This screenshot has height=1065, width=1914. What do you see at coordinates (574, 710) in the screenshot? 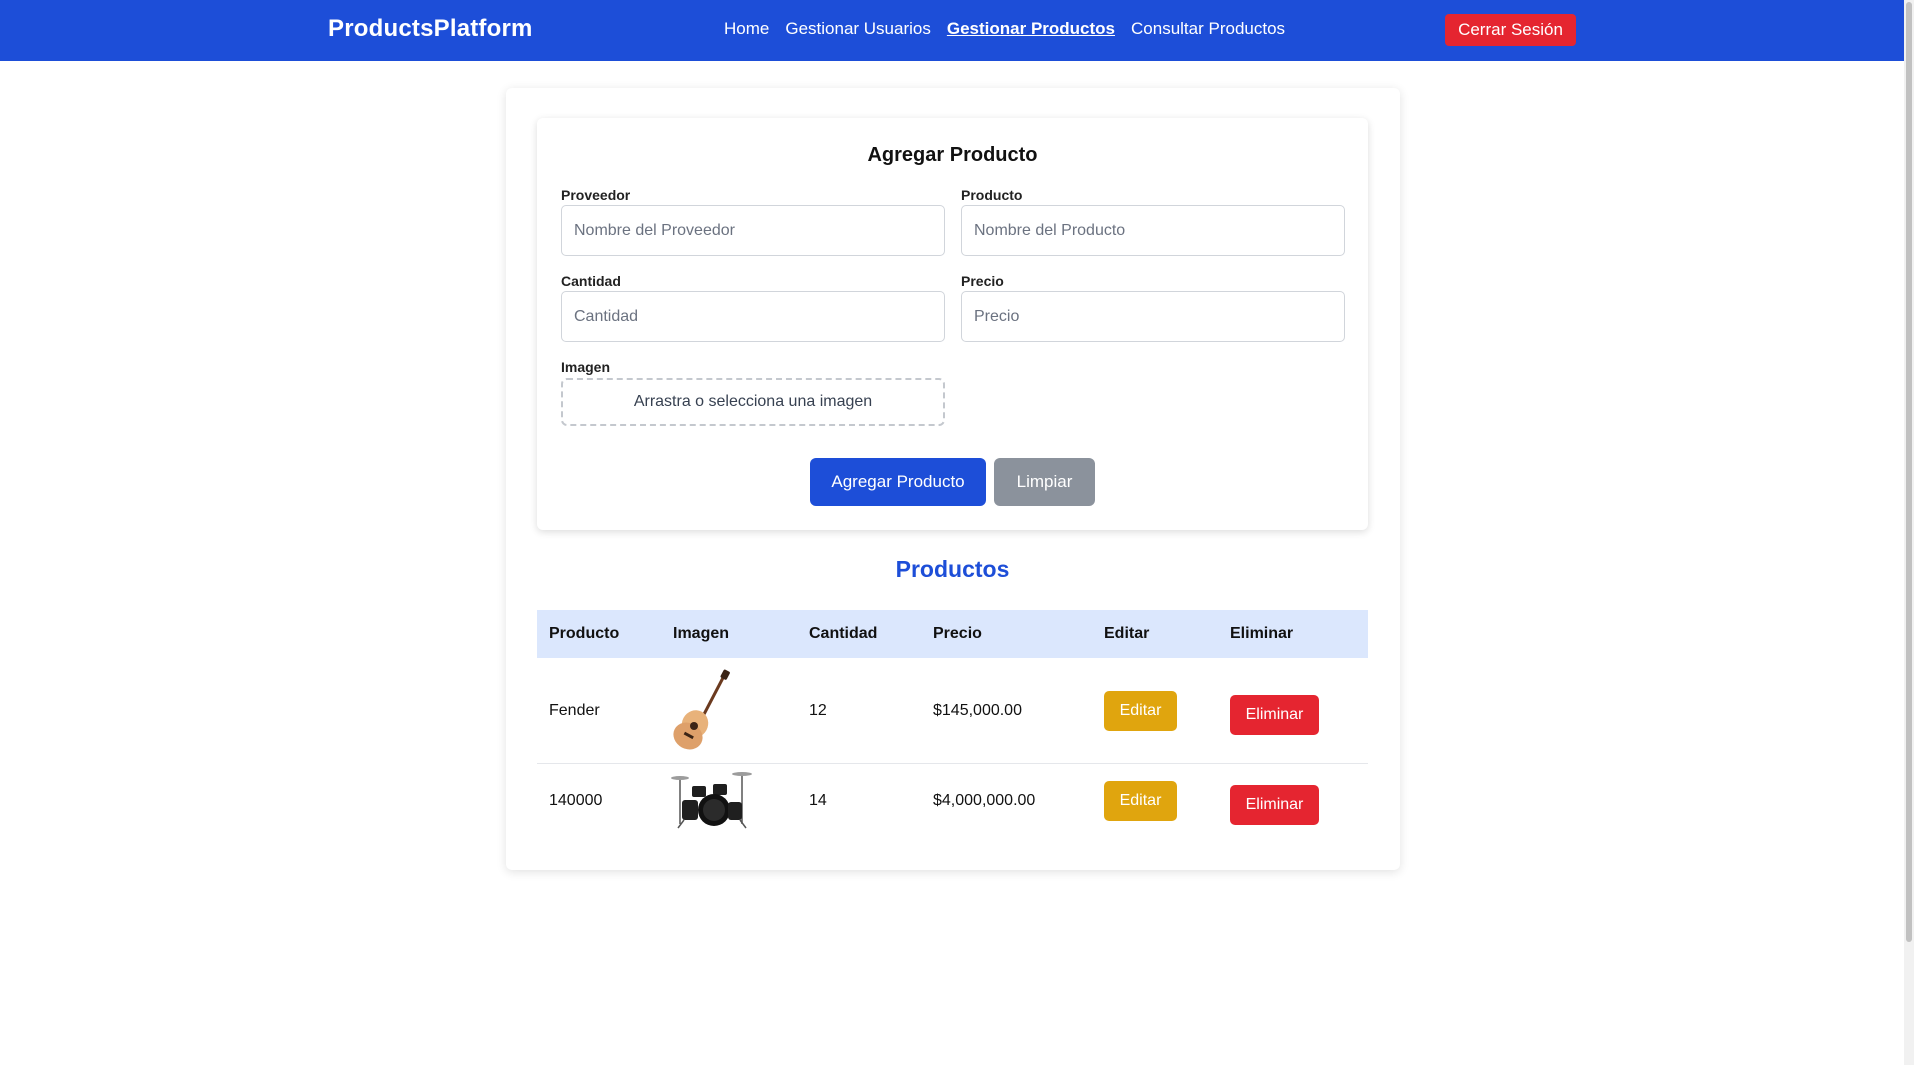
I see `cell-producto: Fender` at bounding box center [574, 710].